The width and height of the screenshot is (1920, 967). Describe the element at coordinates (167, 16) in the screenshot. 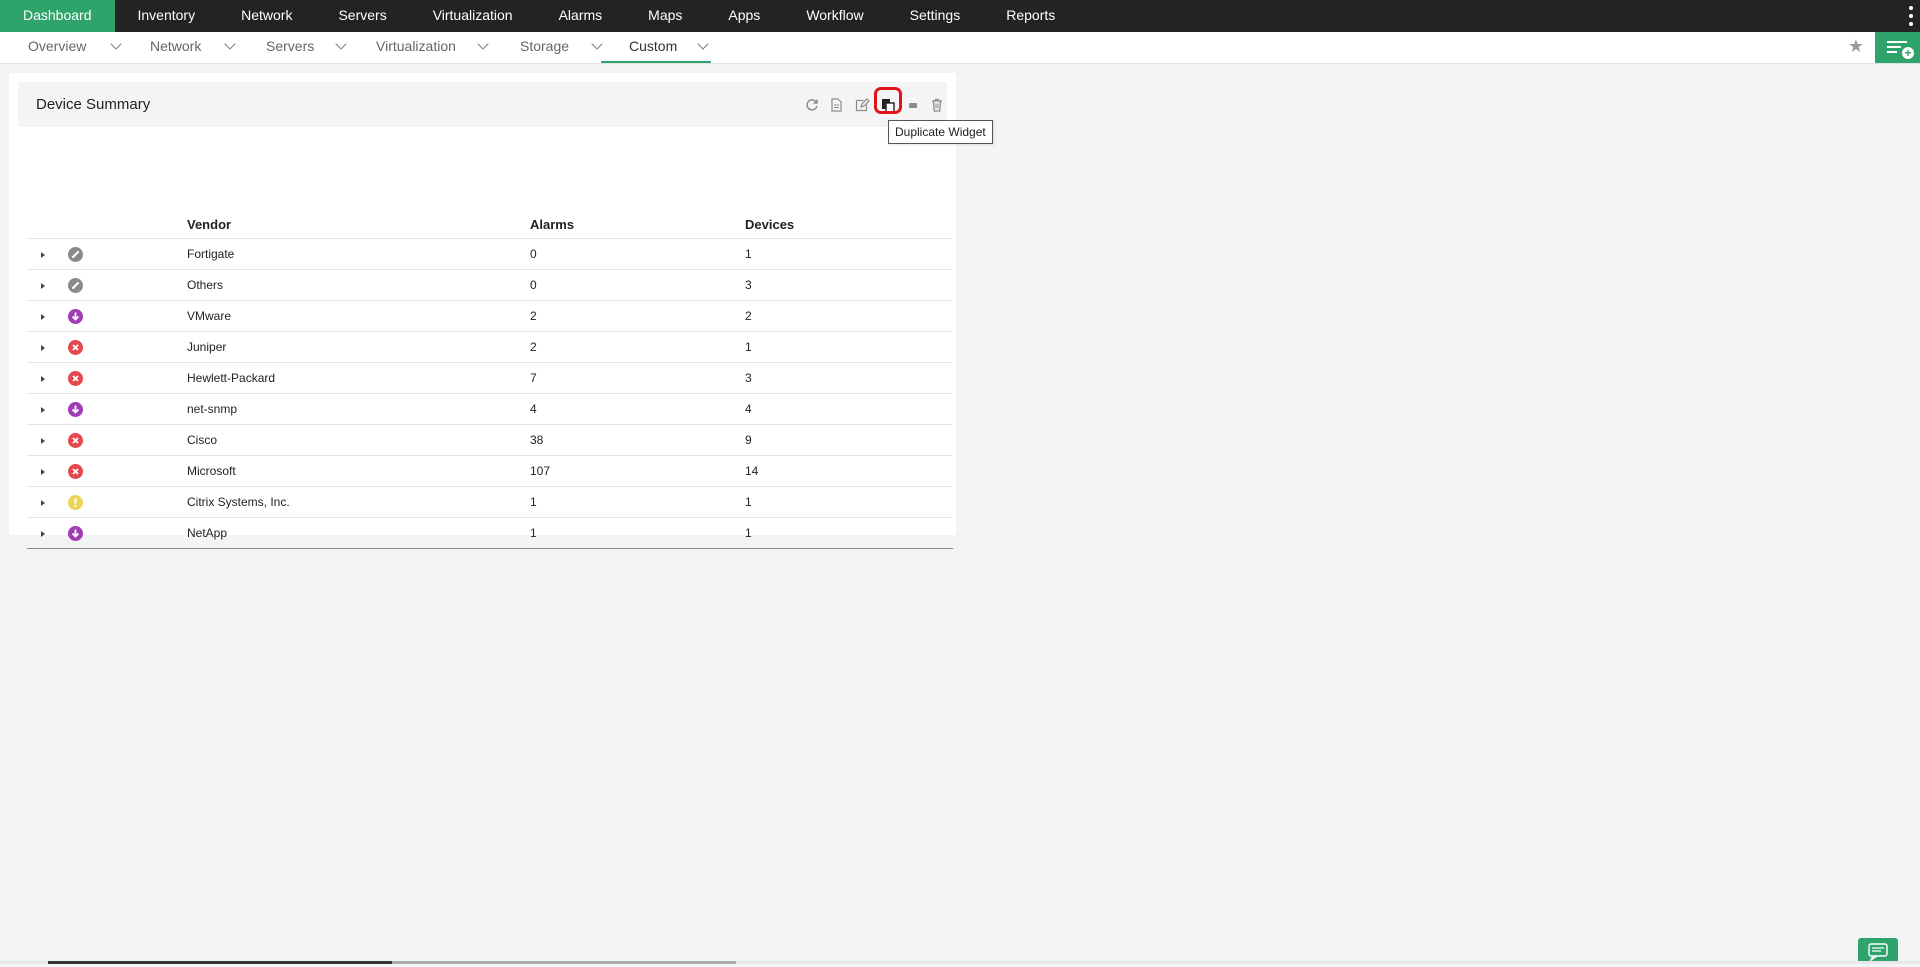

I see `nav-inventory: Inventory` at that location.